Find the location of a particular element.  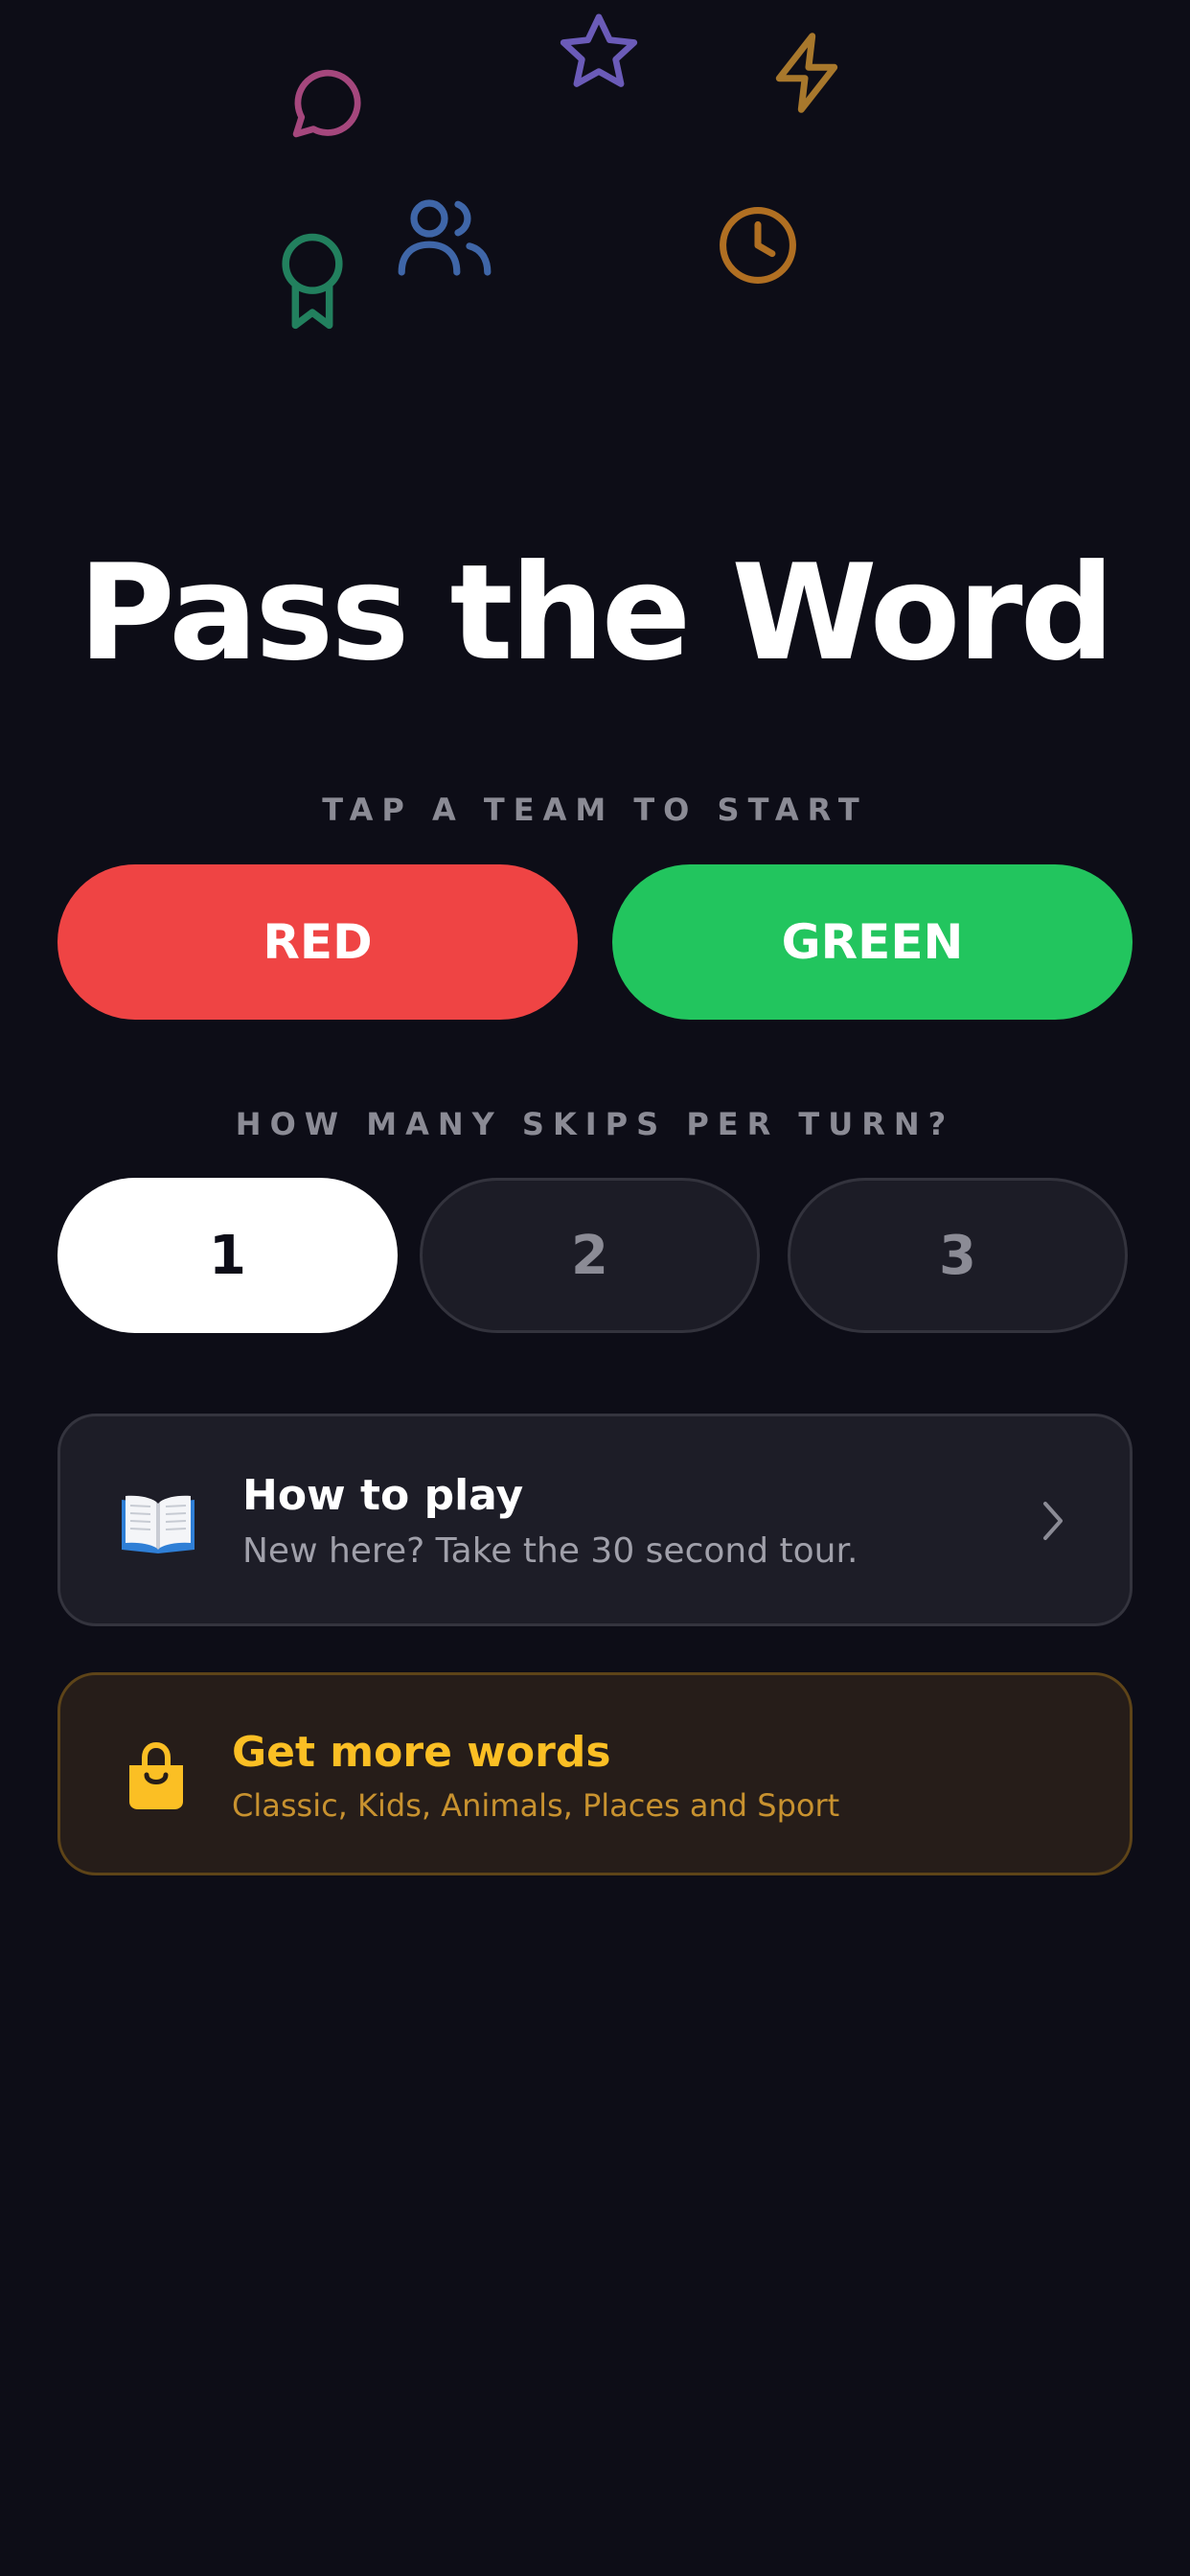

skip-option-1: 1 is located at coordinates (228, 1255).